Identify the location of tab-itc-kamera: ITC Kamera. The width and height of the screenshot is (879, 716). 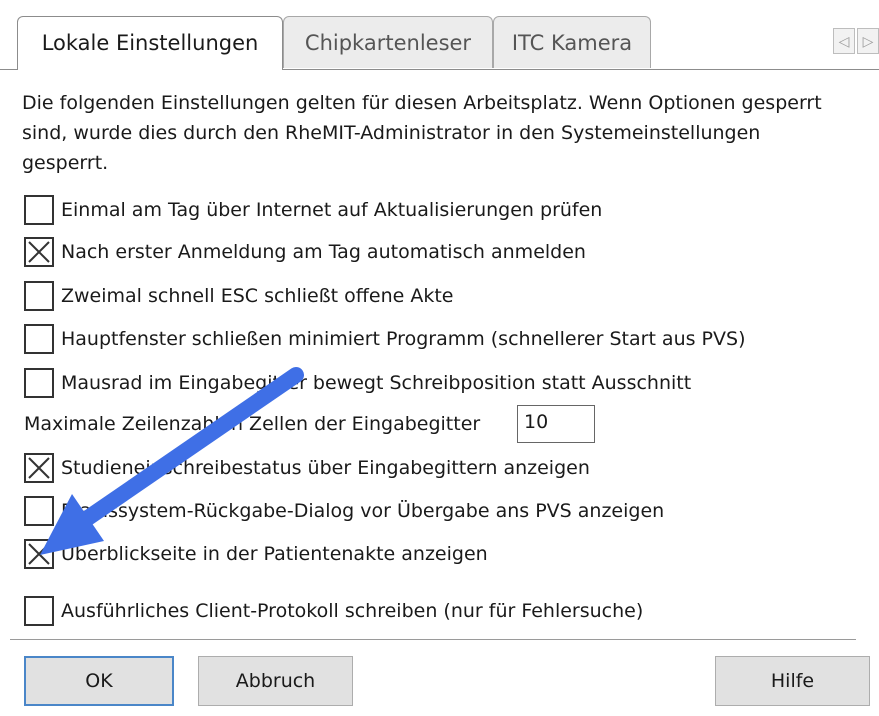
(572, 42).